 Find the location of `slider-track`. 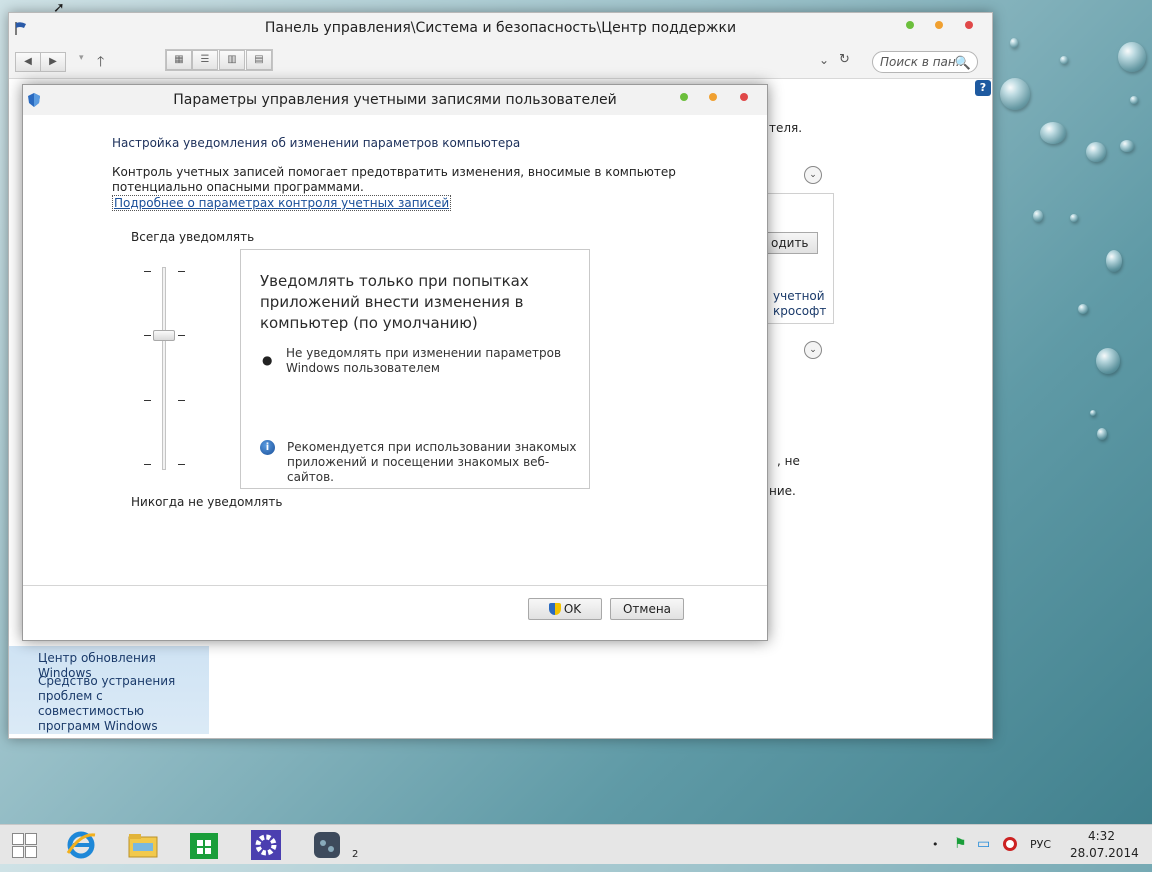

slider-track is located at coordinates (164, 368).